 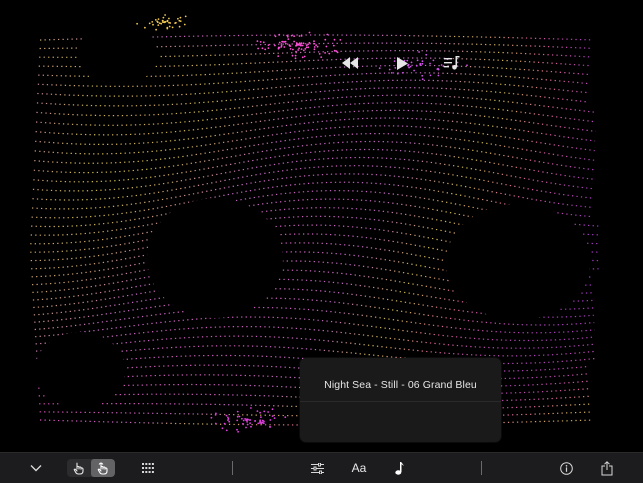 I want to click on queue-button, so click(x=452, y=63).